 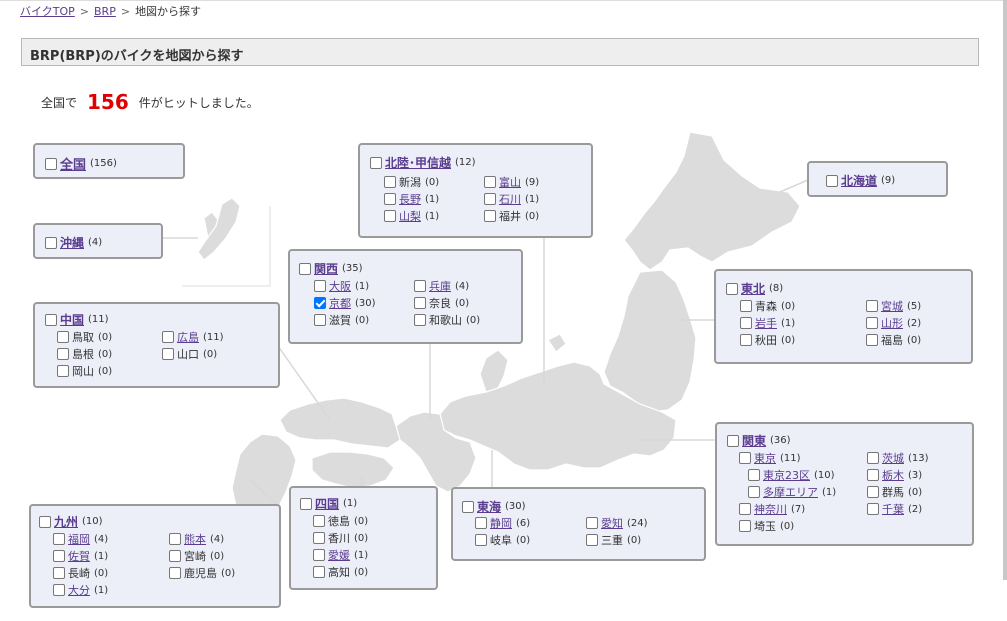 What do you see at coordinates (72, 319) in the screenshot?
I see `region-link-chugoku: 中国` at bounding box center [72, 319].